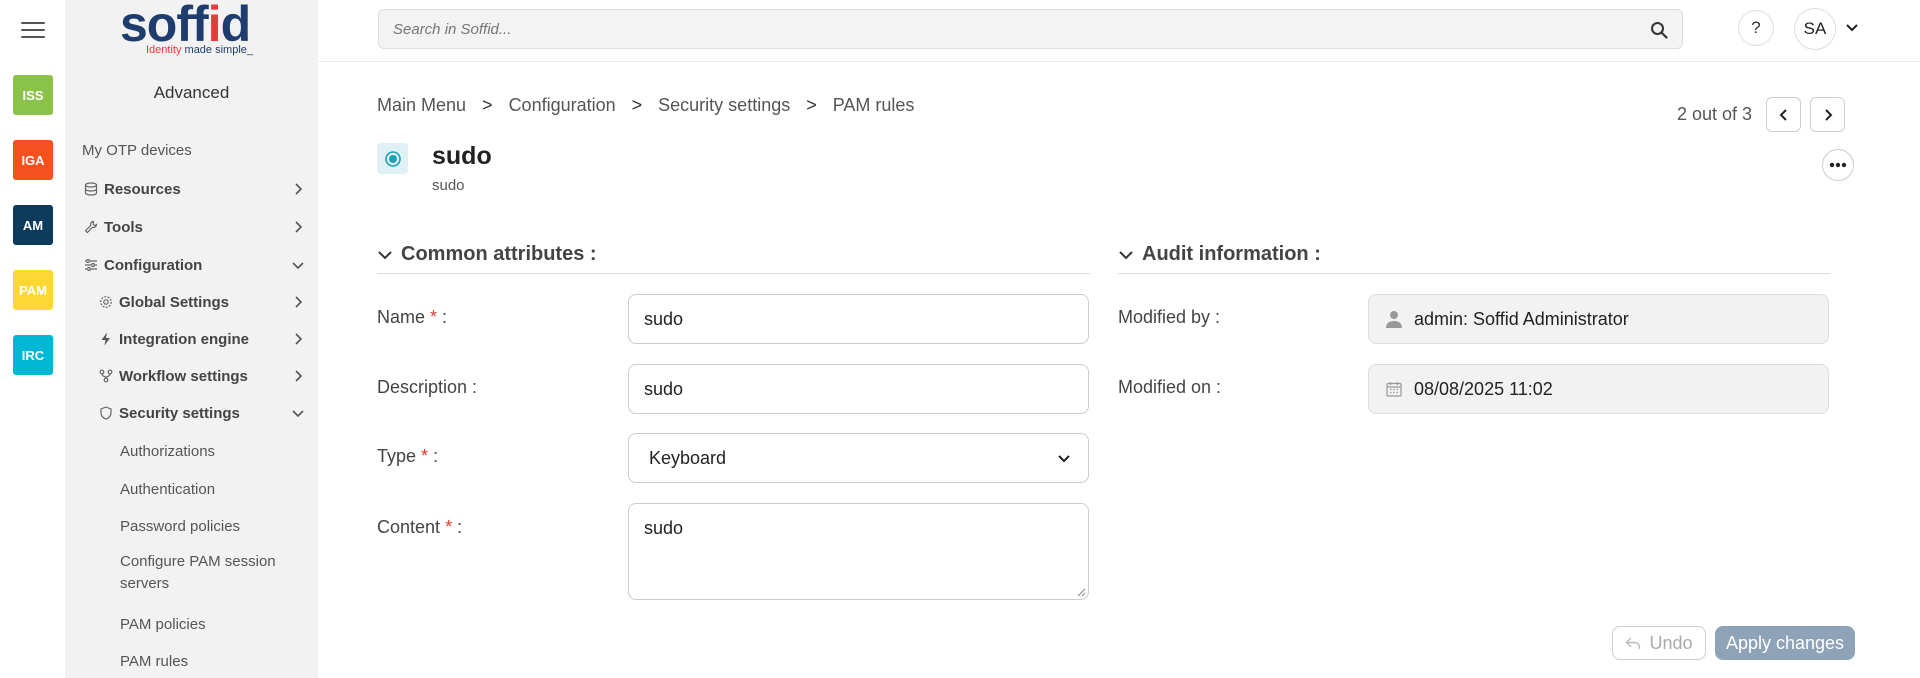 The image size is (1920, 678). Describe the element at coordinates (1715, 114) in the screenshot. I see `pager-position: 2 out of 3` at that location.